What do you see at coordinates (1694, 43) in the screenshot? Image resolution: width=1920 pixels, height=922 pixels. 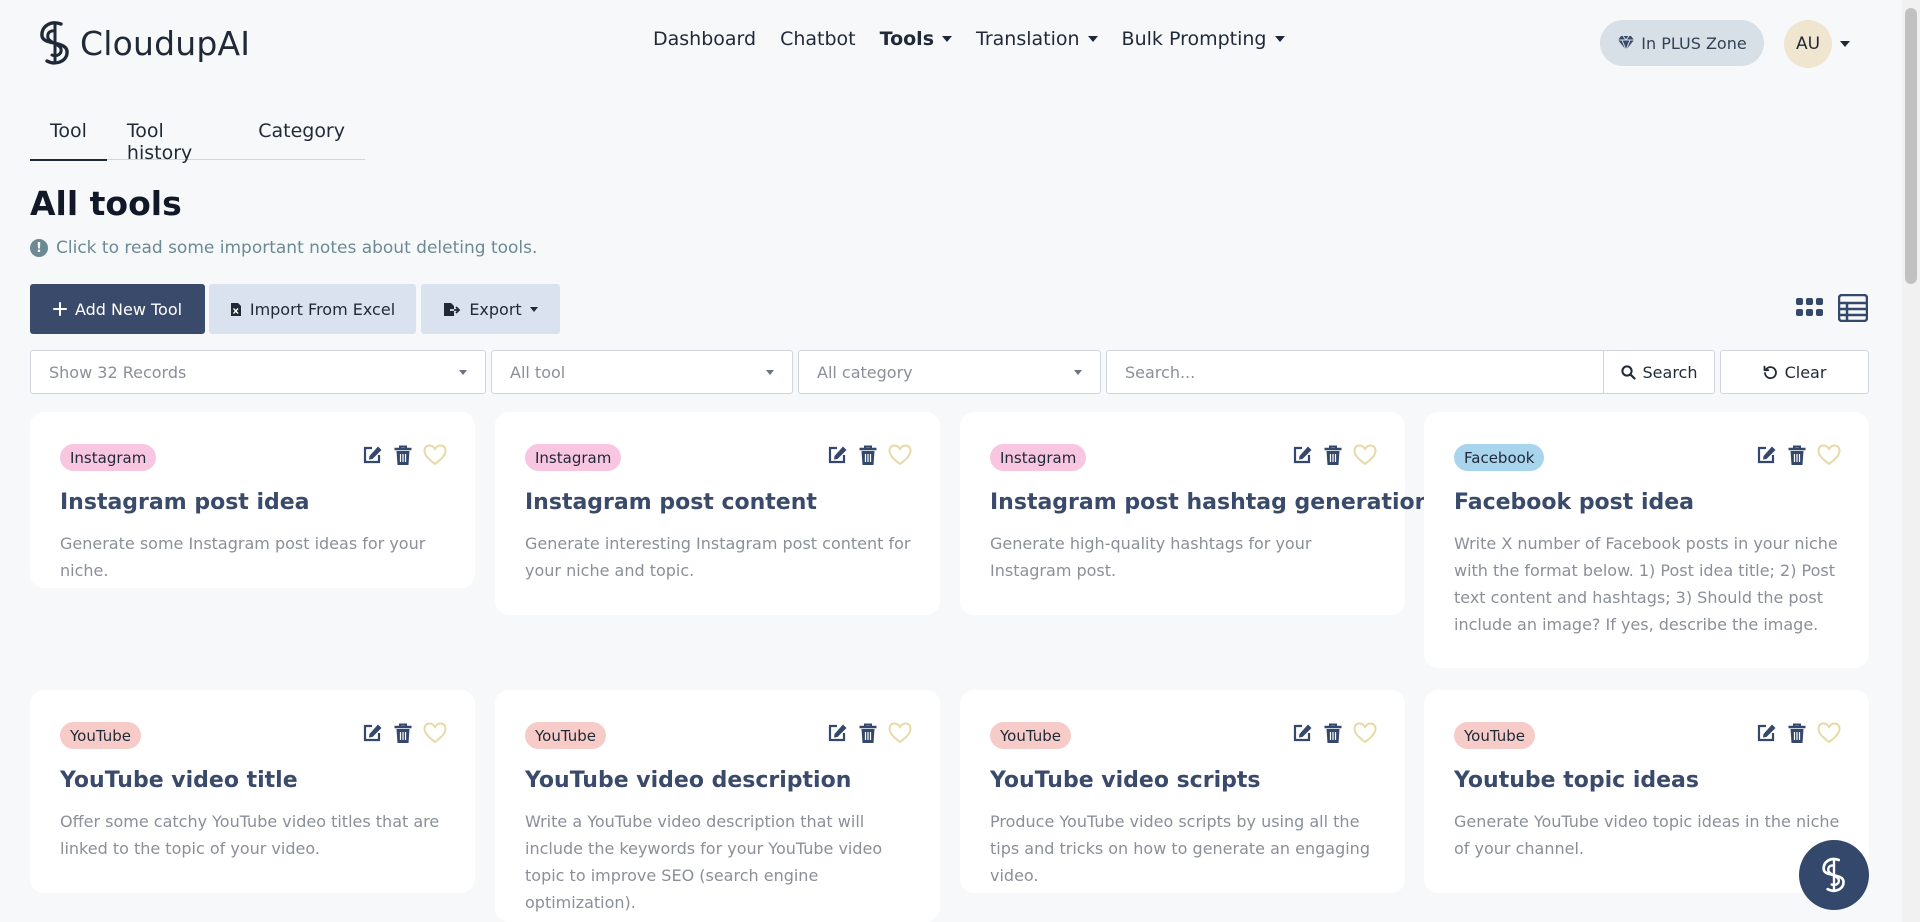 I see `plus-zone-label: In PLUS Zone` at bounding box center [1694, 43].